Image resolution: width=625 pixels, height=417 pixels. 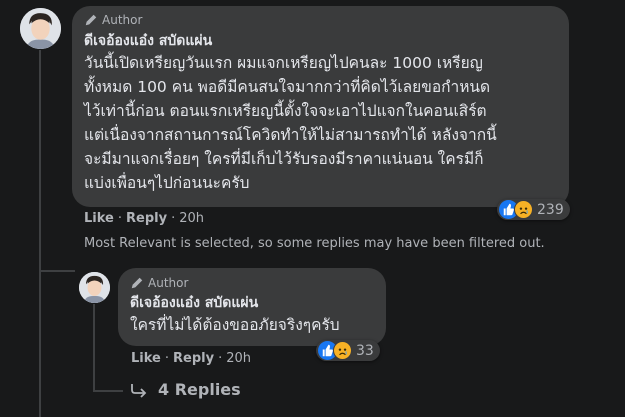 What do you see at coordinates (167, 183) in the screenshot?
I see `comment-line: แบ่งเพื่อนๆไปก่อนนะครับ` at bounding box center [167, 183].